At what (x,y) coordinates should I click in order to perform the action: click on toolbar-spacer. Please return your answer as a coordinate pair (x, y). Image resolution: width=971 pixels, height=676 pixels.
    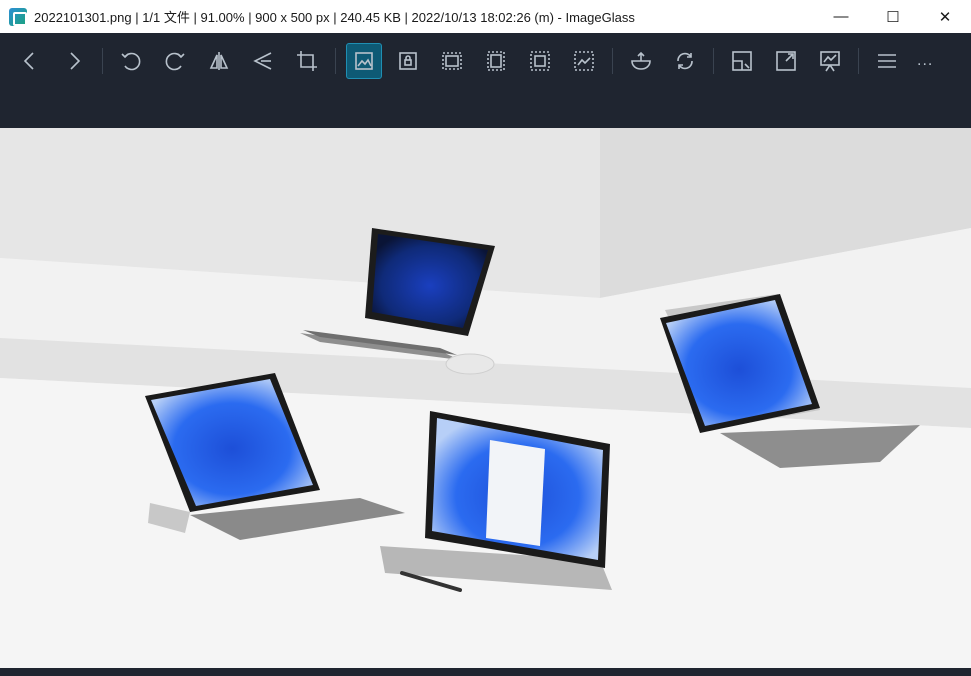
    Looking at the image, I should click on (485, 108).